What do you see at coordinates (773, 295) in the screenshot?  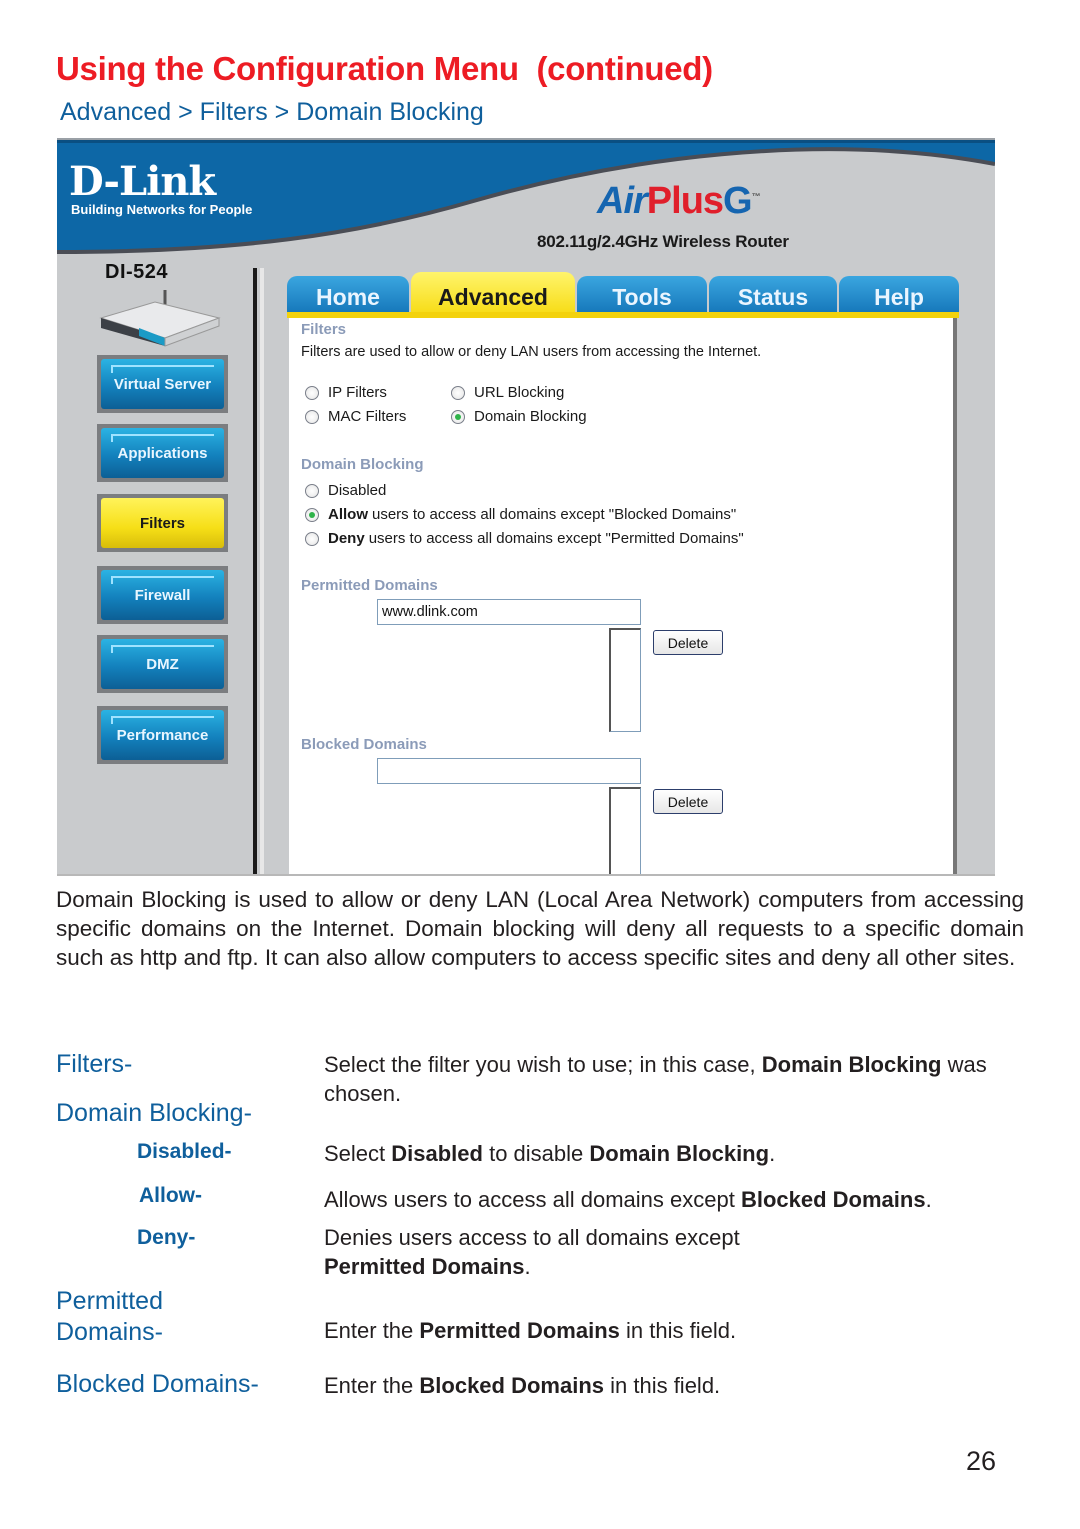 I see `tab-status: Status` at bounding box center [773, 295].